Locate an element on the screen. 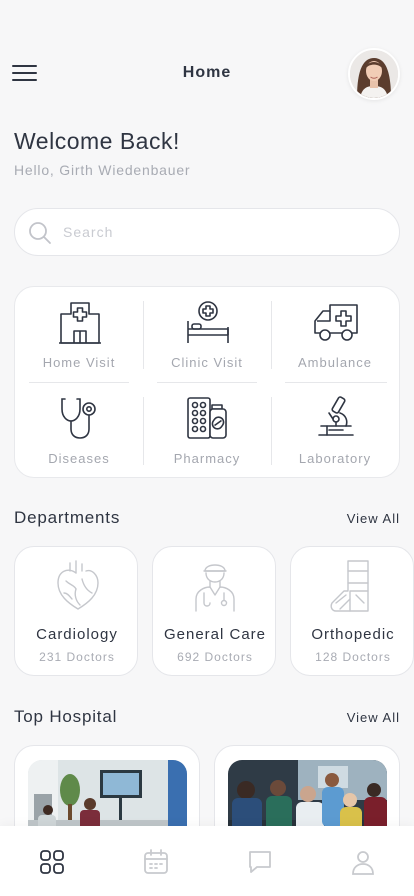 The image size is (414, 896). service-ambulance: Ambulance is located at coordinates (335, 336).